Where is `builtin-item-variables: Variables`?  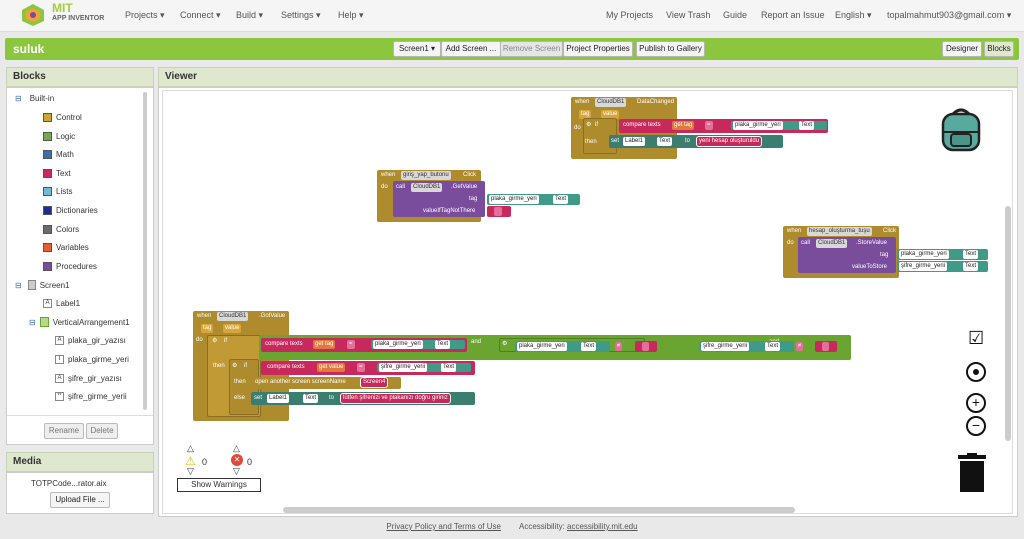 builtin-item-variables: Variables is located at coordinates (66, 248).